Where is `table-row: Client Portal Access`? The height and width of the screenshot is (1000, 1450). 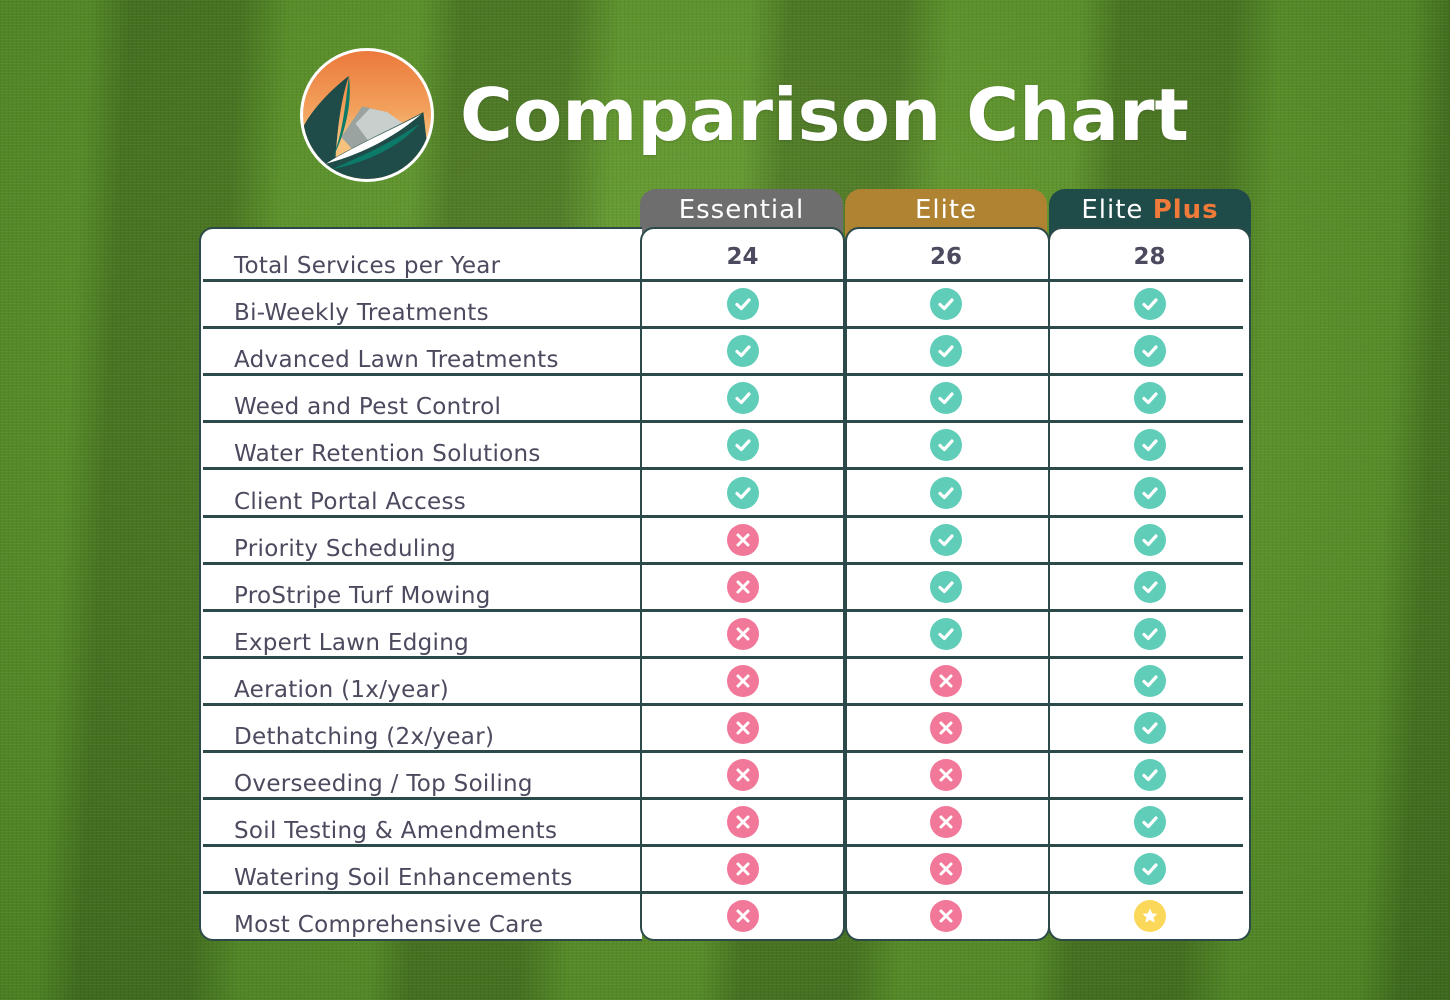 table-row: Client Portal Access is located at coordinates (723, 493).